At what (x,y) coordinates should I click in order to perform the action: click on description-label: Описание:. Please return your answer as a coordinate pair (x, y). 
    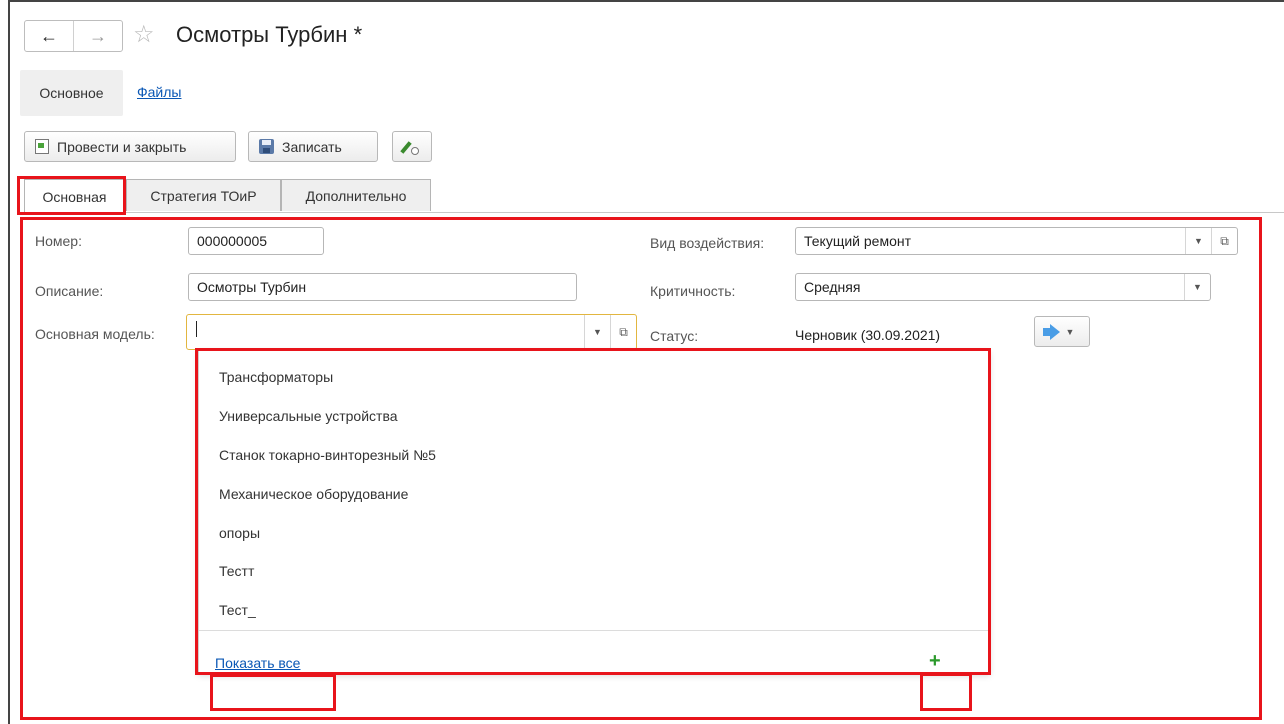
    Looking at the image, I should click on (69, 291).